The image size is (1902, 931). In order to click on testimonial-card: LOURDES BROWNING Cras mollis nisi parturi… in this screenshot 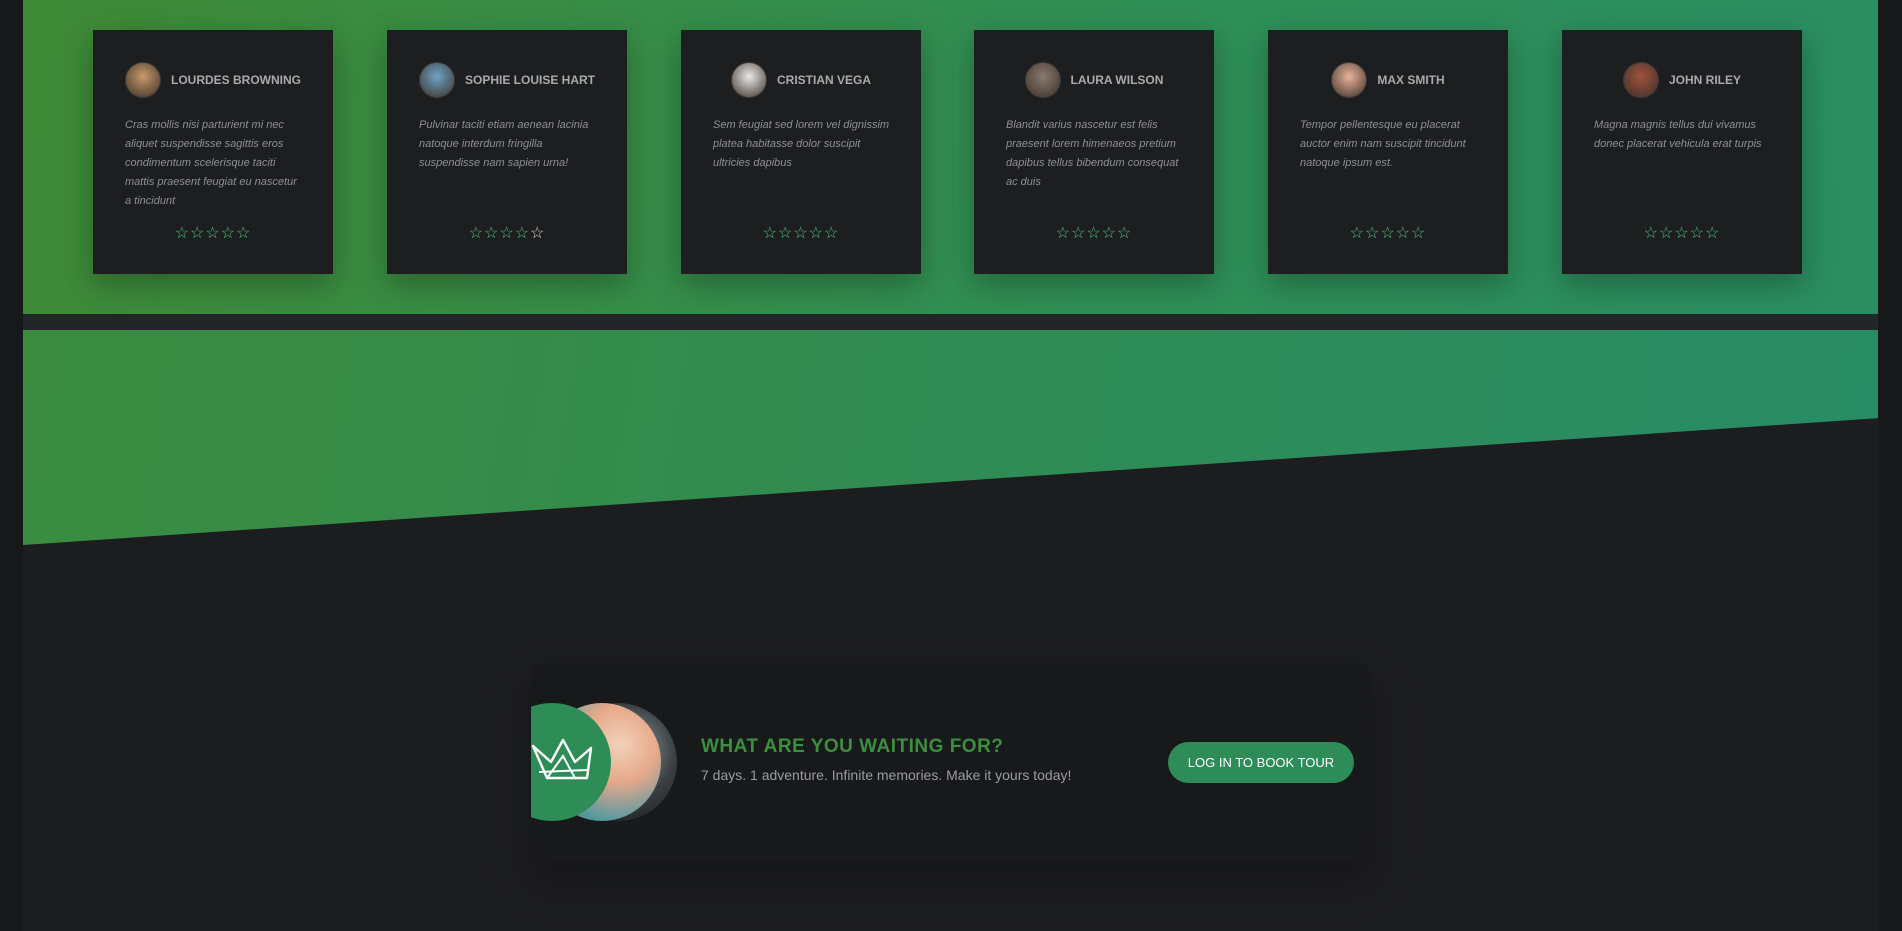, I will do `click(213, 152)`.